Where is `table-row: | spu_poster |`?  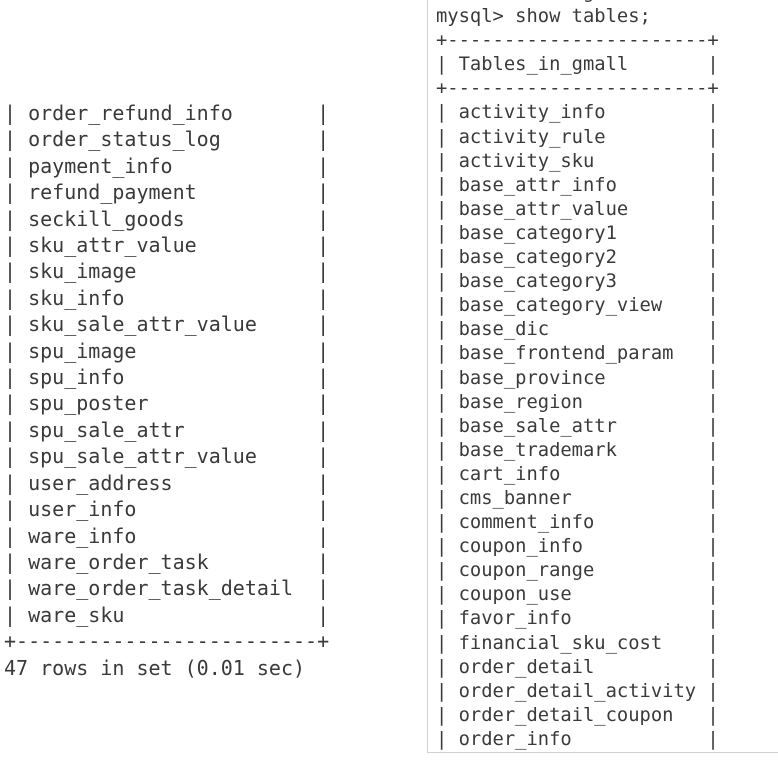 table-row: | spu_poster | is located at coordinates (167, 403).